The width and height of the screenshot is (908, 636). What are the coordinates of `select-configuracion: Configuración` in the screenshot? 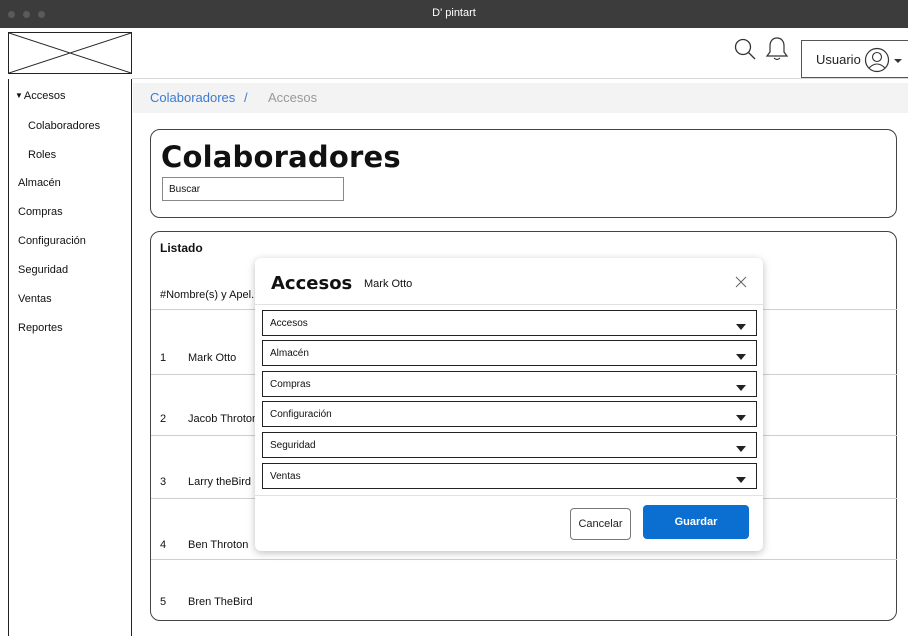 It's located at (509, 414).